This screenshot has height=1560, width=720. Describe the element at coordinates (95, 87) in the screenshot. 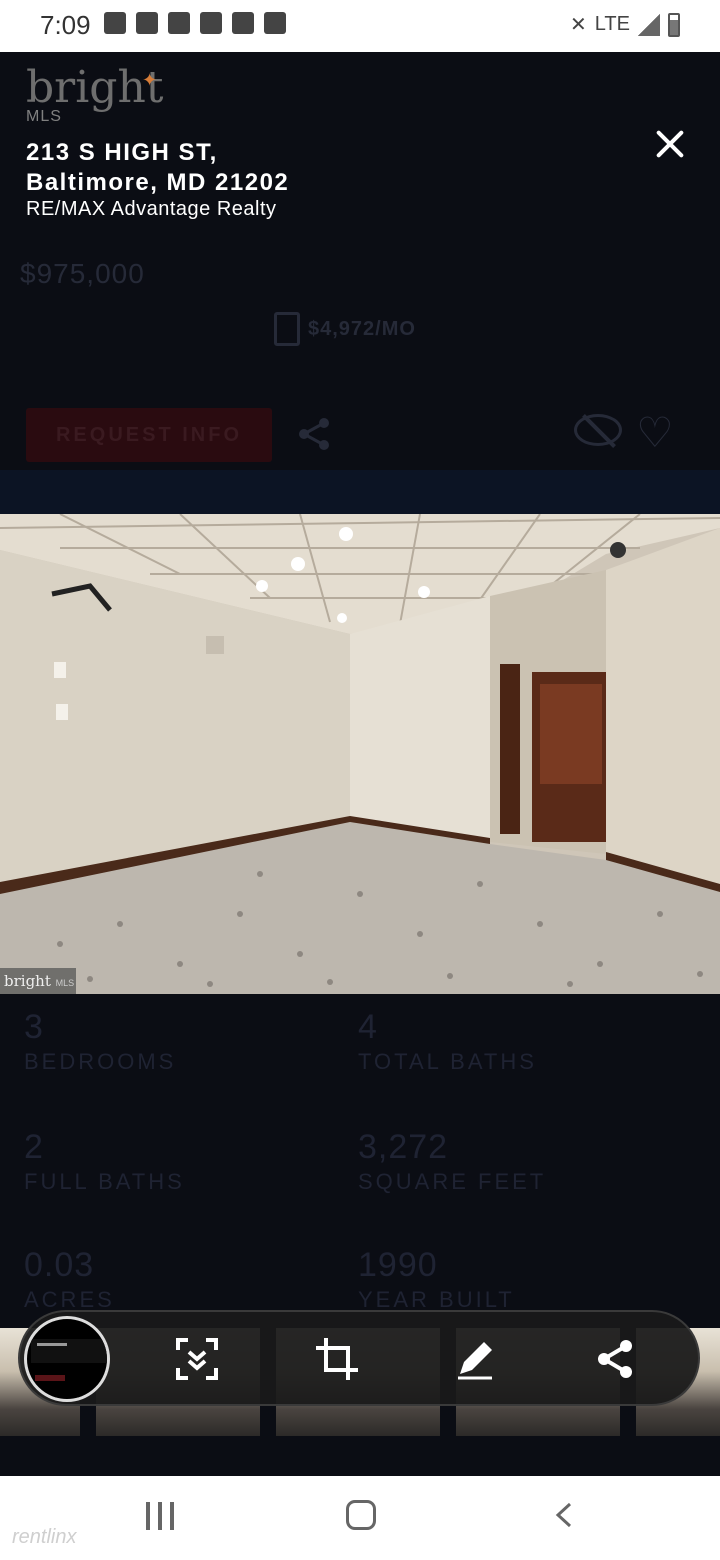

I see `brand-word: bright` at that location.